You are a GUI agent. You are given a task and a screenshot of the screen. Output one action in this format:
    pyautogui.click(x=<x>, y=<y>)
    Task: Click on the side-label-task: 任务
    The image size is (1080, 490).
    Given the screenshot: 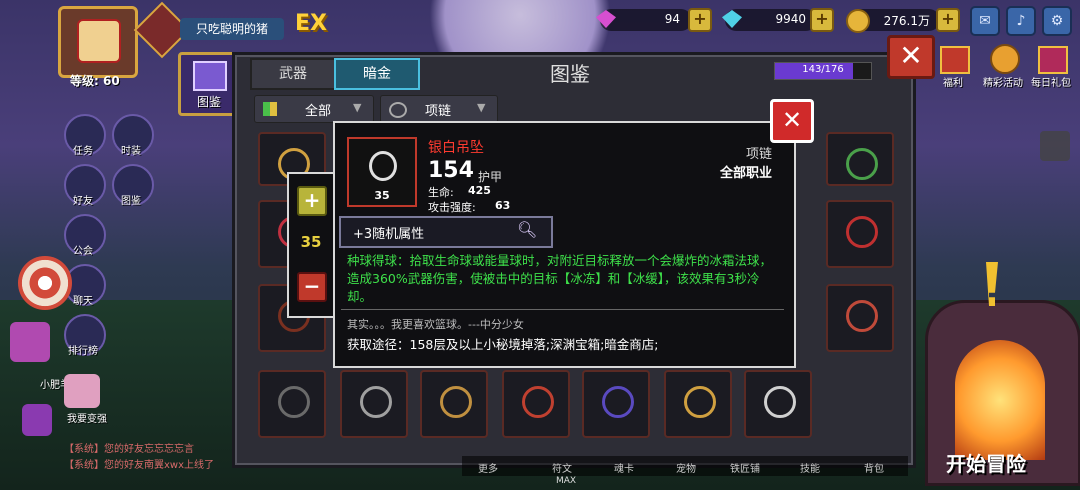 What is the action you would take?
    pyautogui.click(x=83, y=151)
    